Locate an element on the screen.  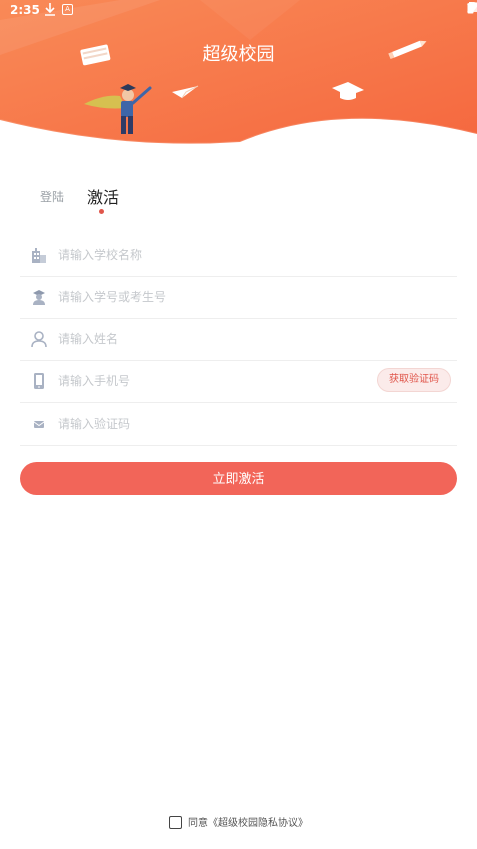
agreement-checkbox is located at coordinates (175, 822).